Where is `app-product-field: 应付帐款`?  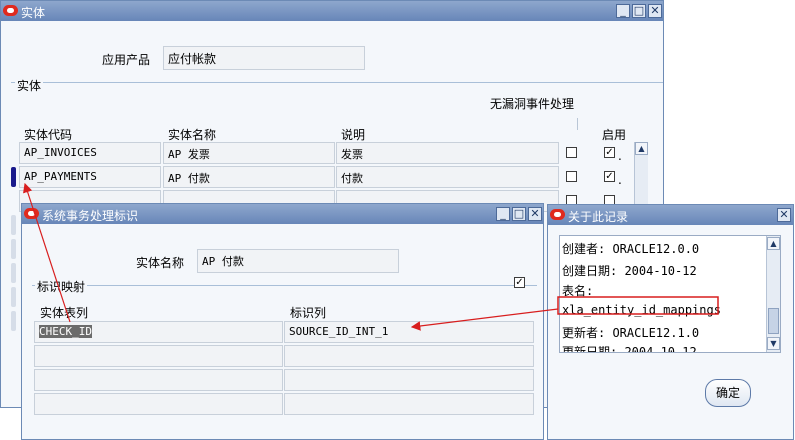
app-product-field: 应付帐款 is located at coordinates (264, 58).